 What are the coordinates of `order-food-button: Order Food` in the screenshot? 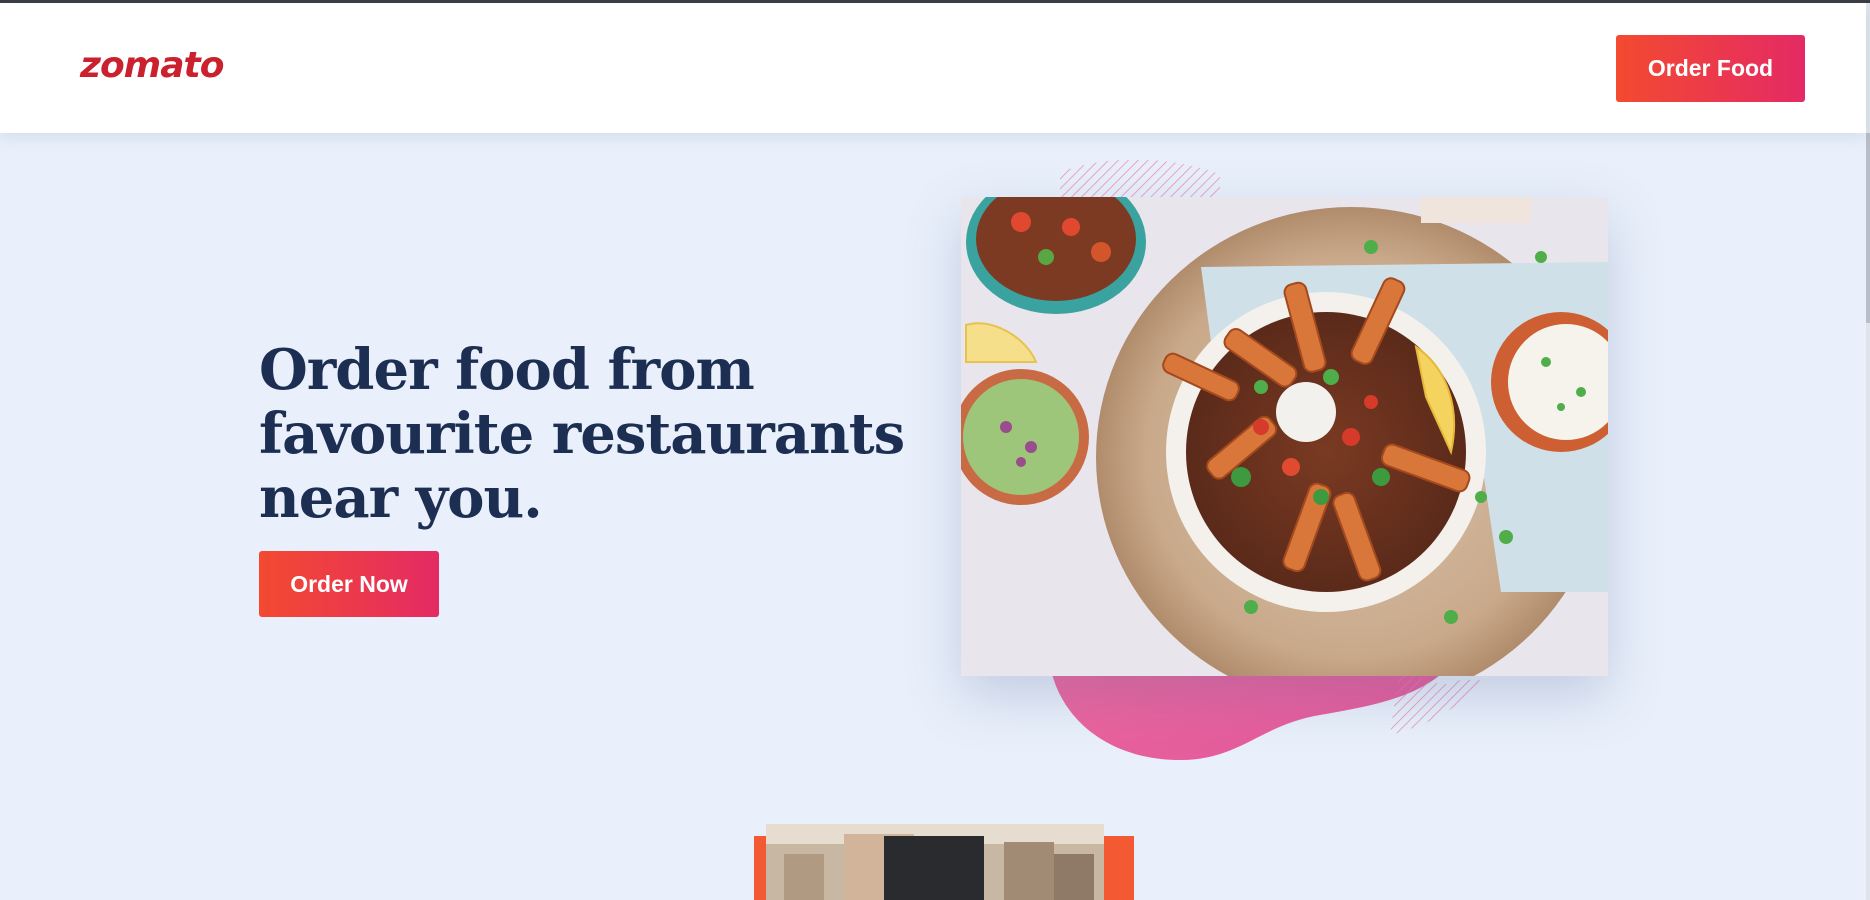 It's located at (1710, 68).